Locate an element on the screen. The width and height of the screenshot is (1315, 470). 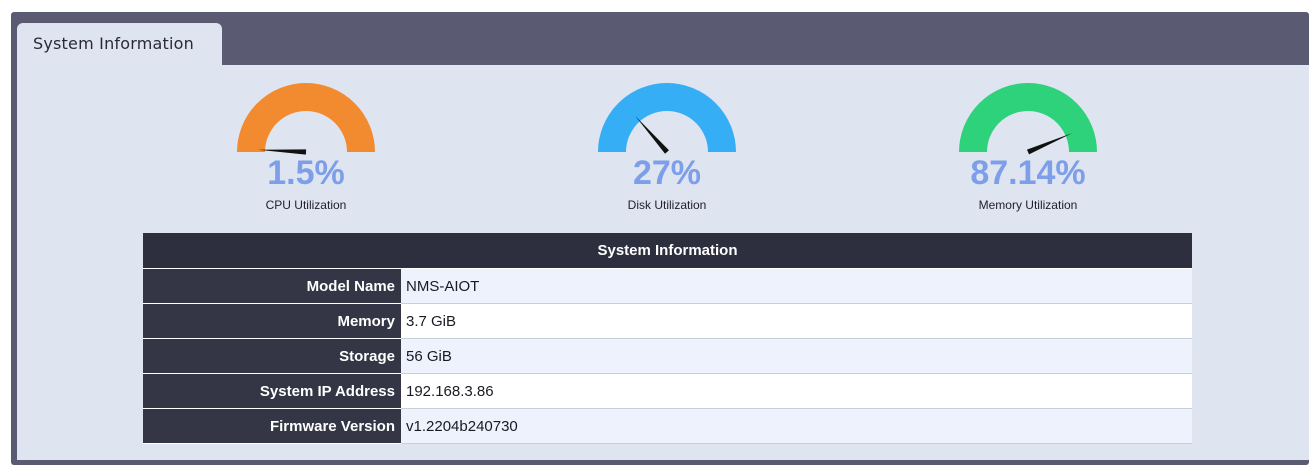
firmware-value: v1.2204b240730 is located at coordinates (796, 426).